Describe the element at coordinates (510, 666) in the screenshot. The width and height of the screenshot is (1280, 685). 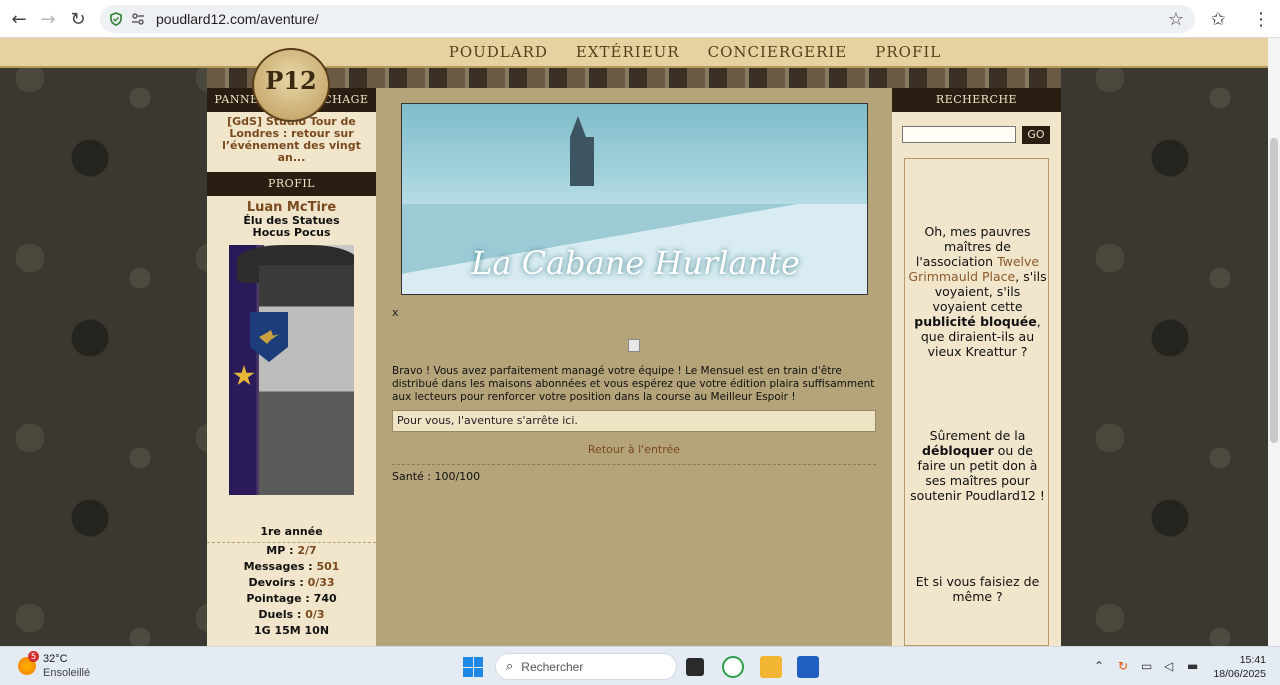
I see `search-icon: ⌕` at that location.